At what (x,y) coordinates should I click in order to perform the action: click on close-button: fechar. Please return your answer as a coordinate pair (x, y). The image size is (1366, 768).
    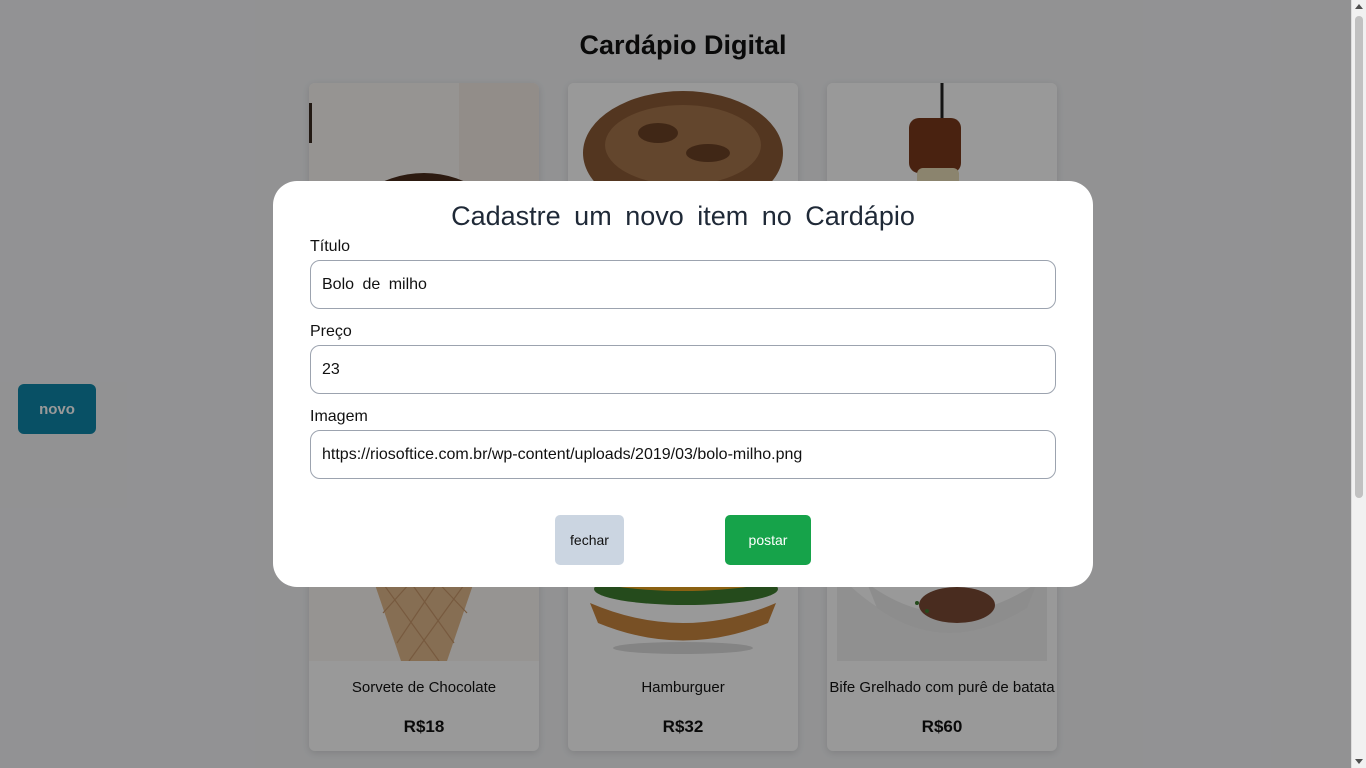
    Looking at the image, I should click on (589, 540).